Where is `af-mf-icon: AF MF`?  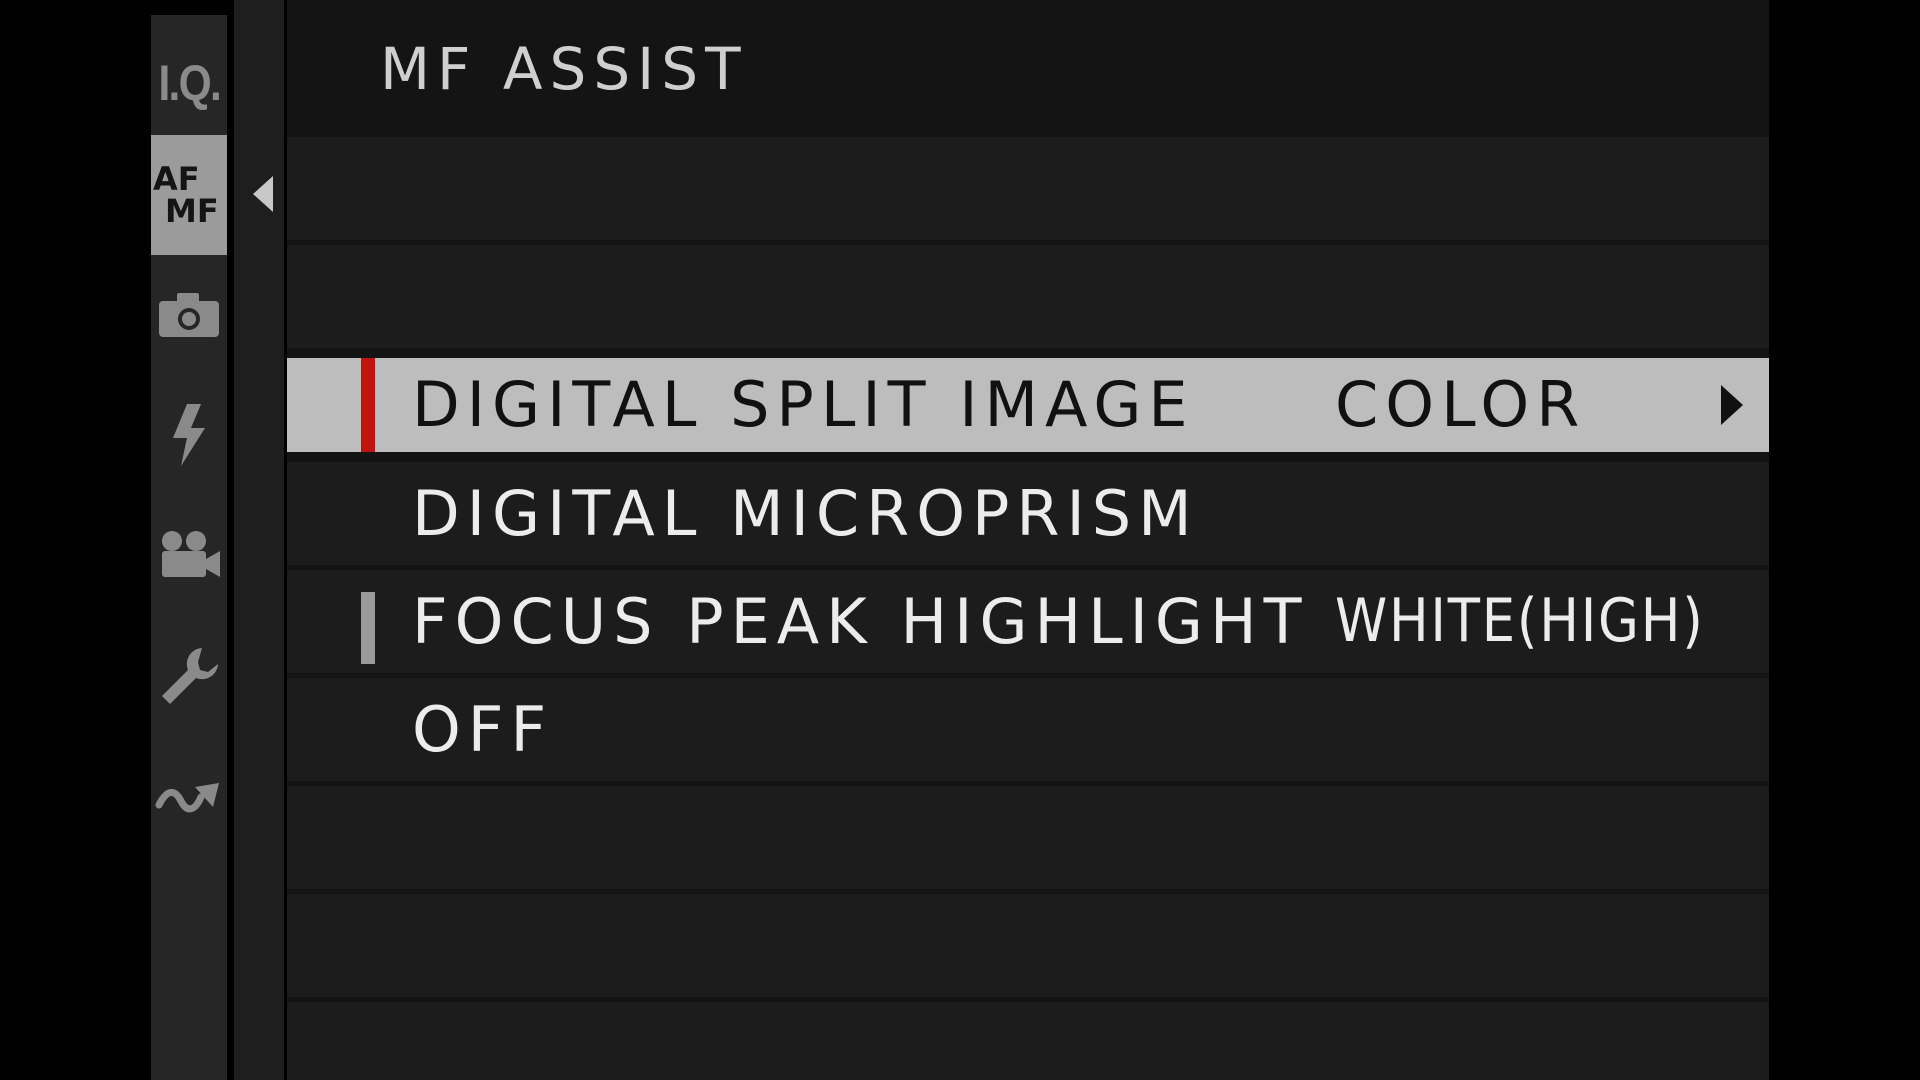
af-mf-icon: AF MF is located at coordinates (189, 195).